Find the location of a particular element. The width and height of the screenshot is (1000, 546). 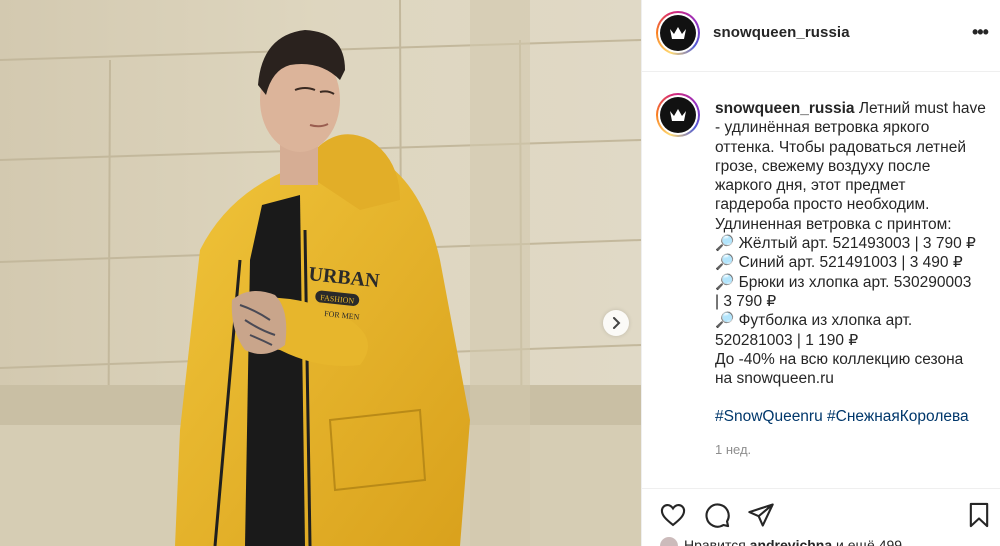

likes-summary: Нравится andrevichna и ещё 499 is located at coordinates (781, 541).